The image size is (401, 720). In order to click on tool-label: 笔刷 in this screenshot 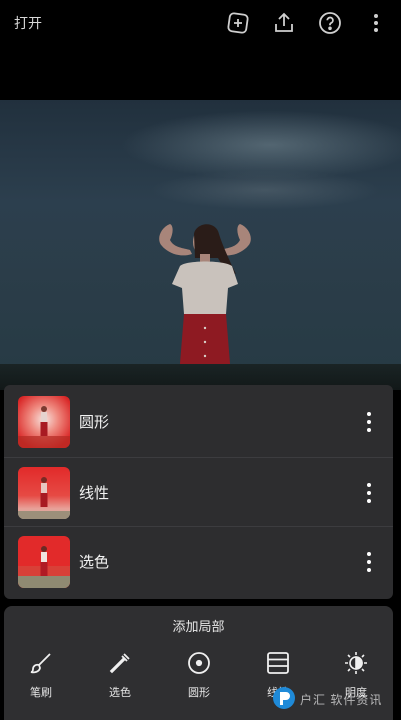, I will do `click(41, 693)`.